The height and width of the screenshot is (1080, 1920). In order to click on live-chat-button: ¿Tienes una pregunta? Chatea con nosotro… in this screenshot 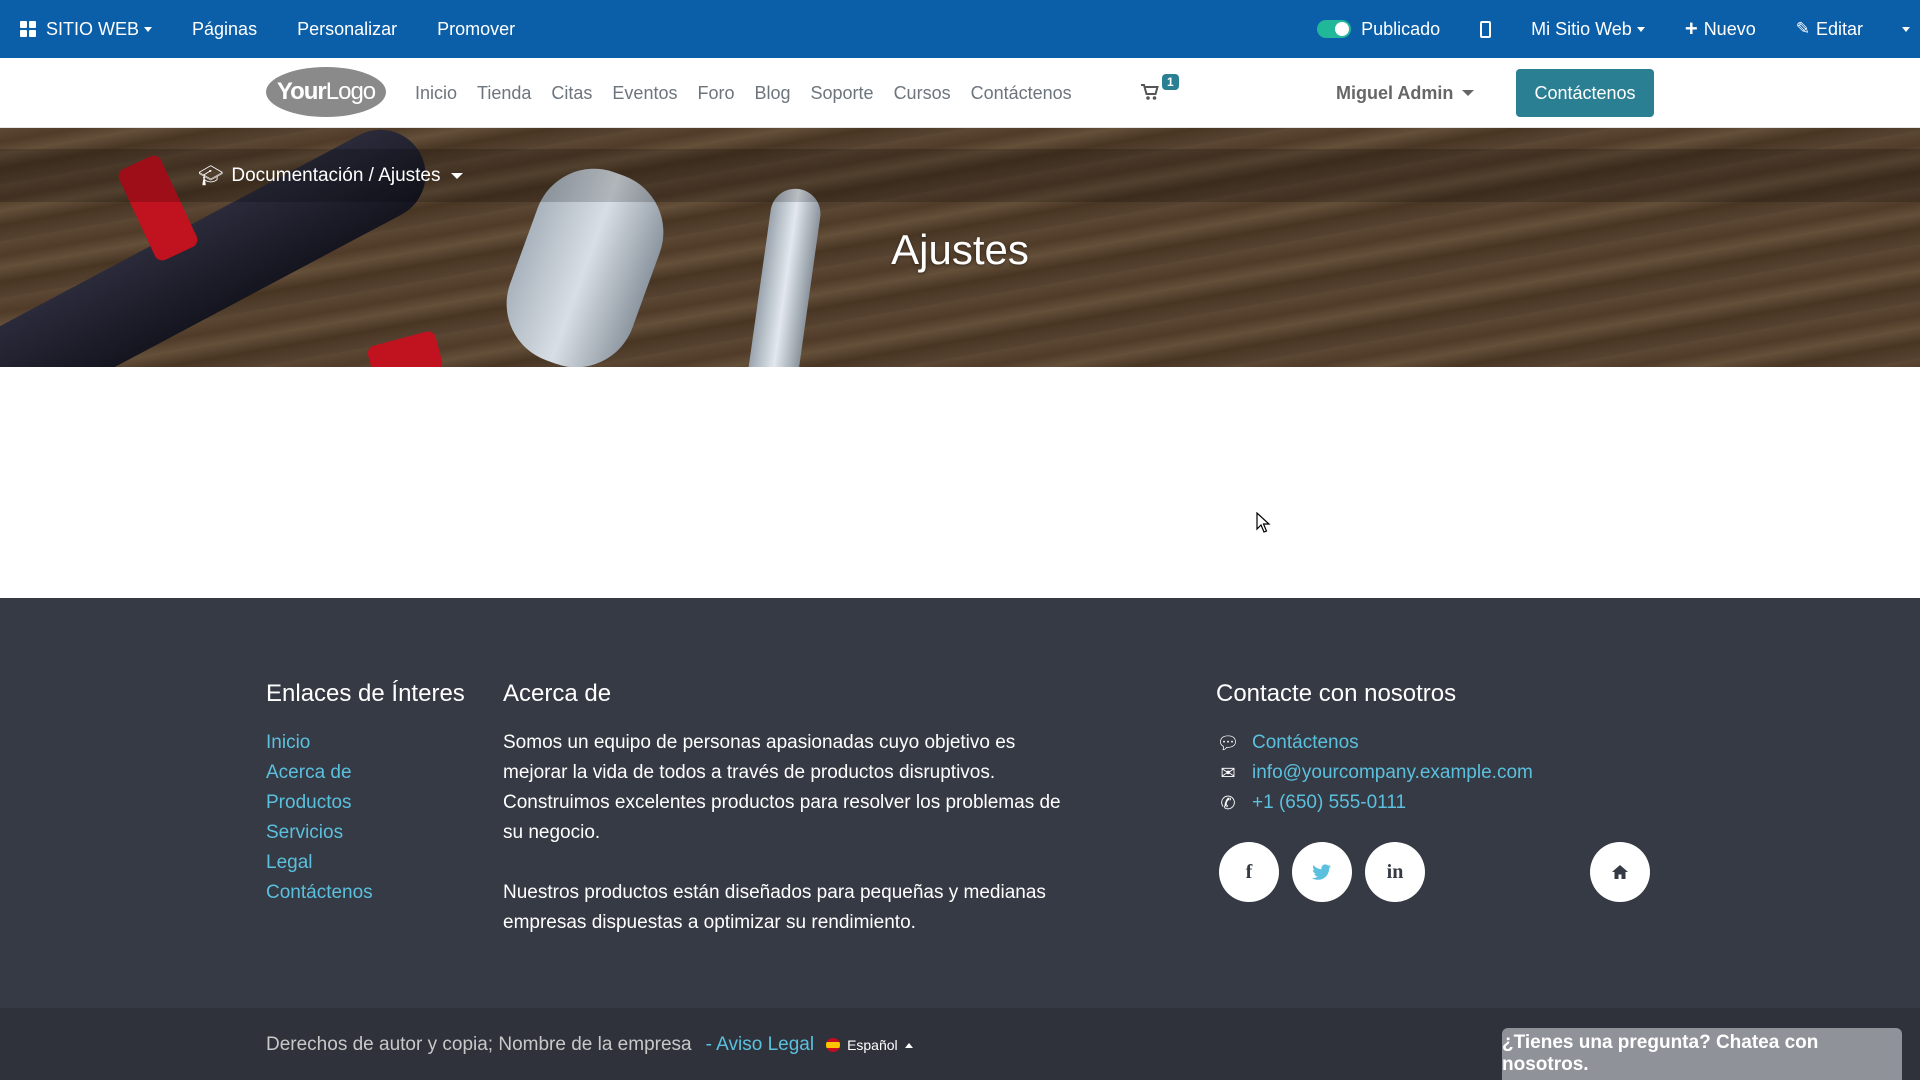, I will do `click(1702, 1054)`.